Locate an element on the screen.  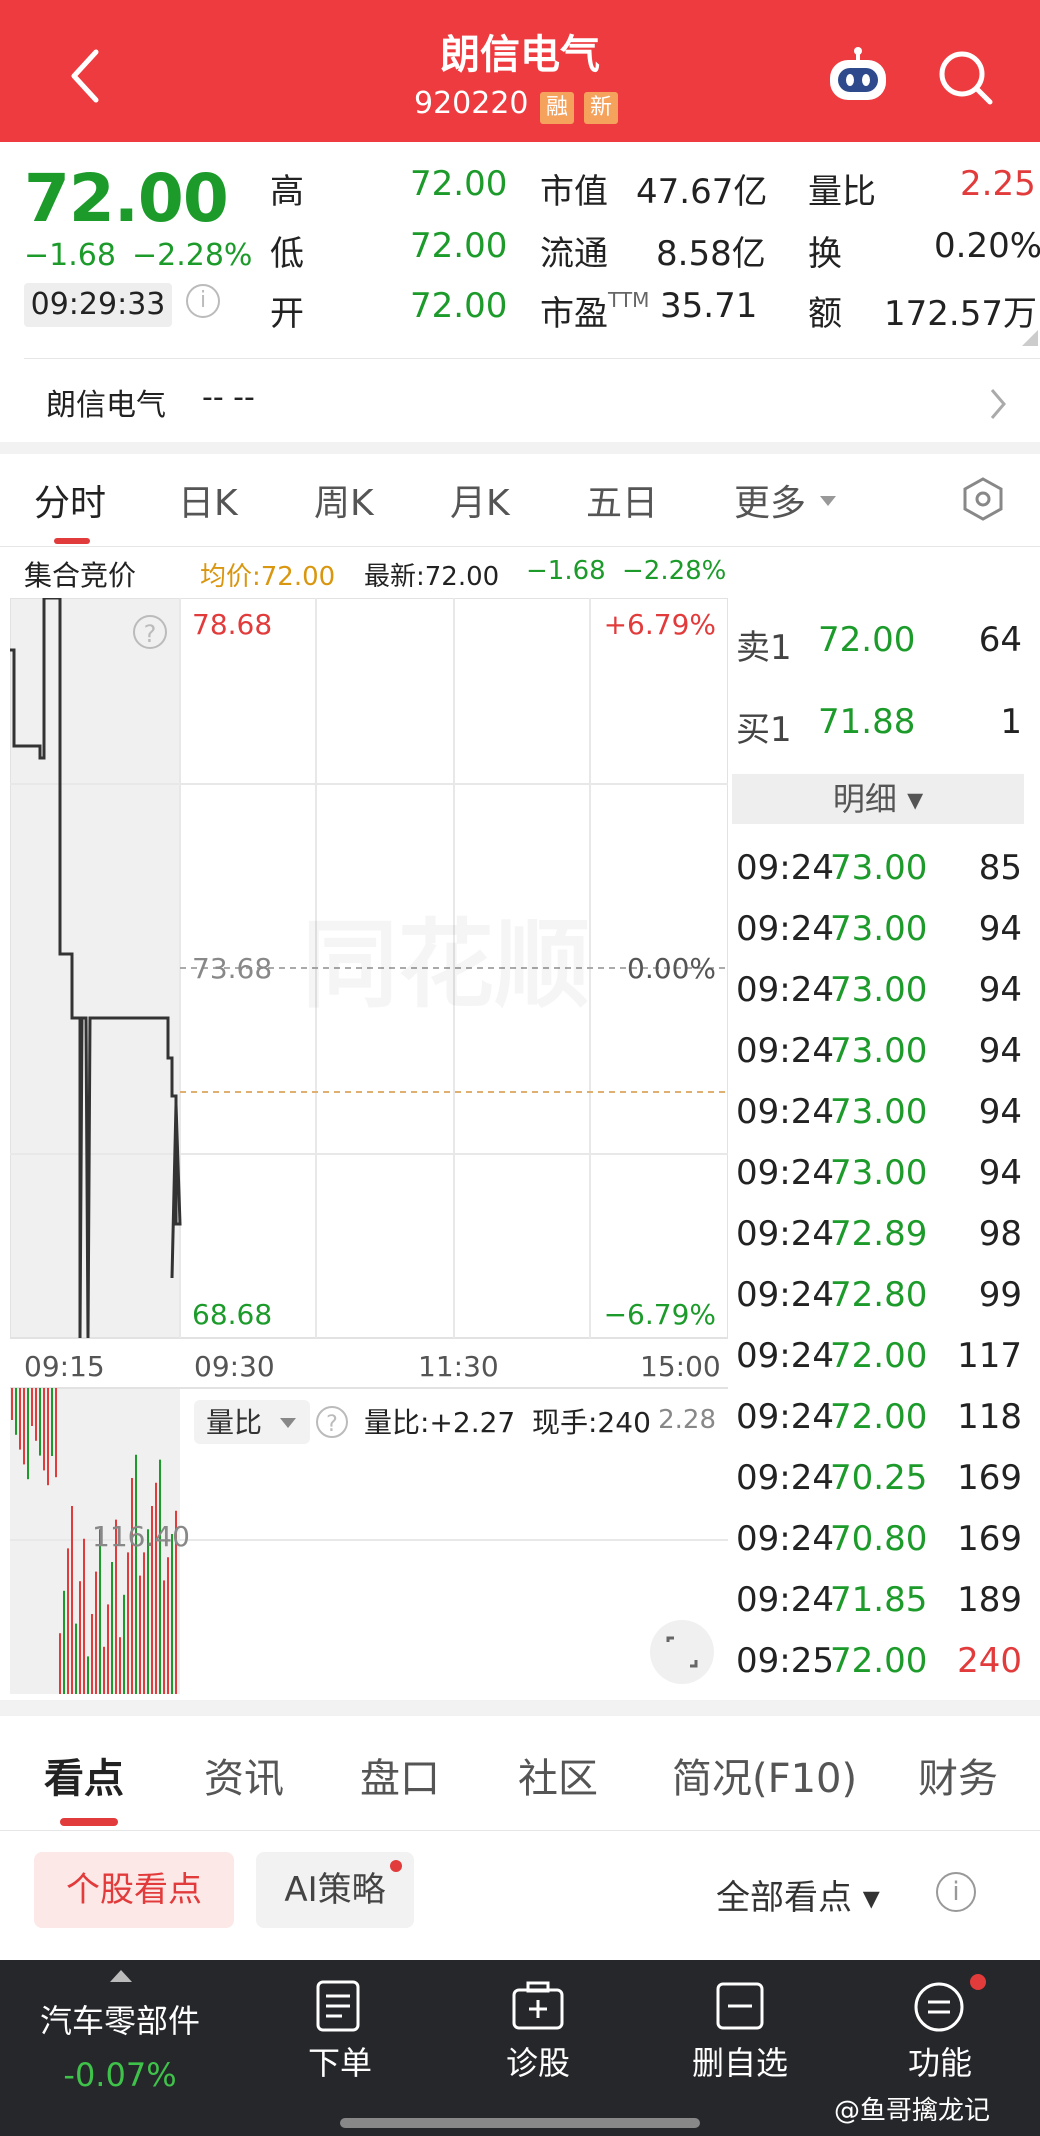
stat-label-mktcap: 市值 is located at coordinates (574, 192).